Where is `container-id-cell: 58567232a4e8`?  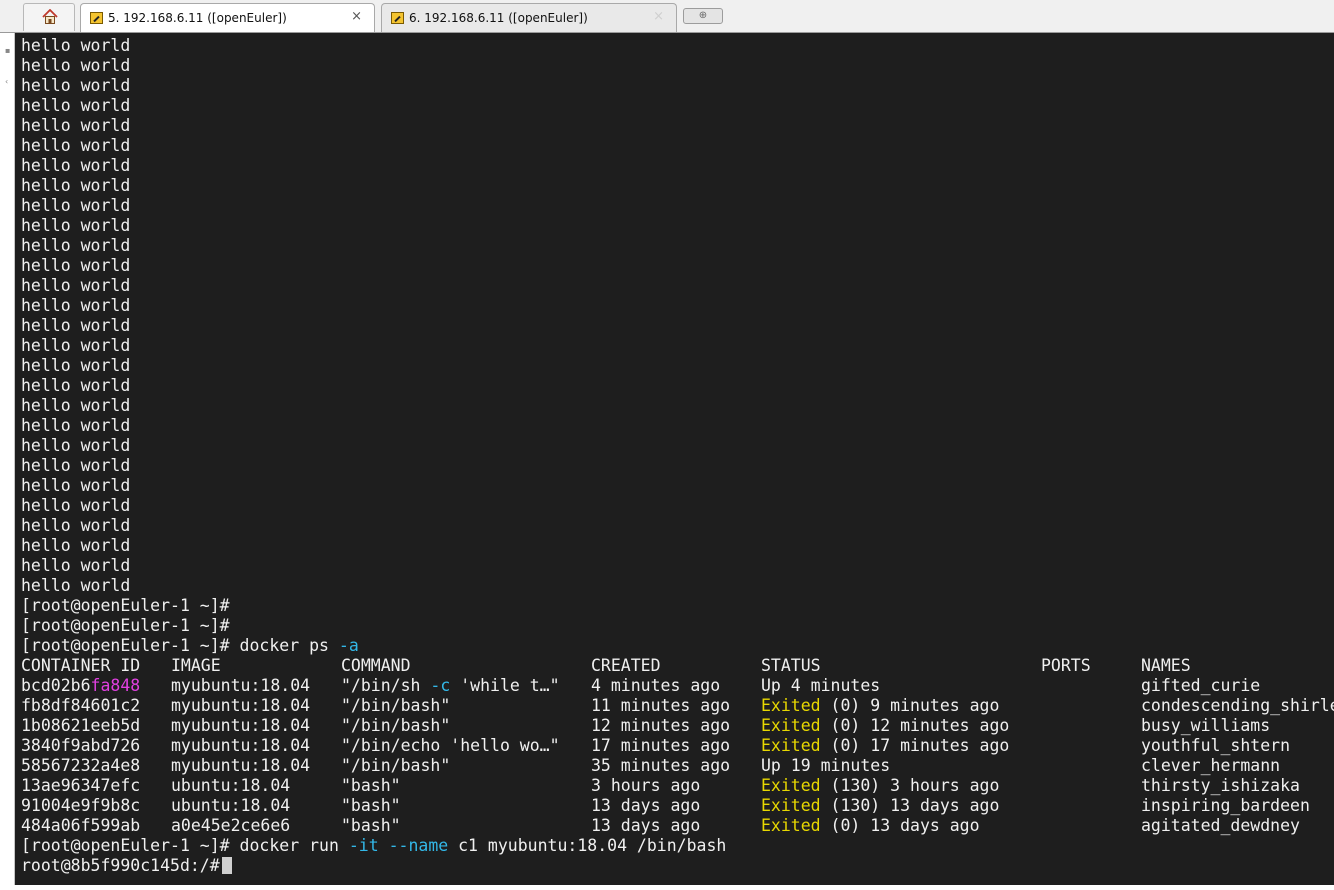
container-id-cell: 58567232a4e8 is located at coordinates (80, 766).